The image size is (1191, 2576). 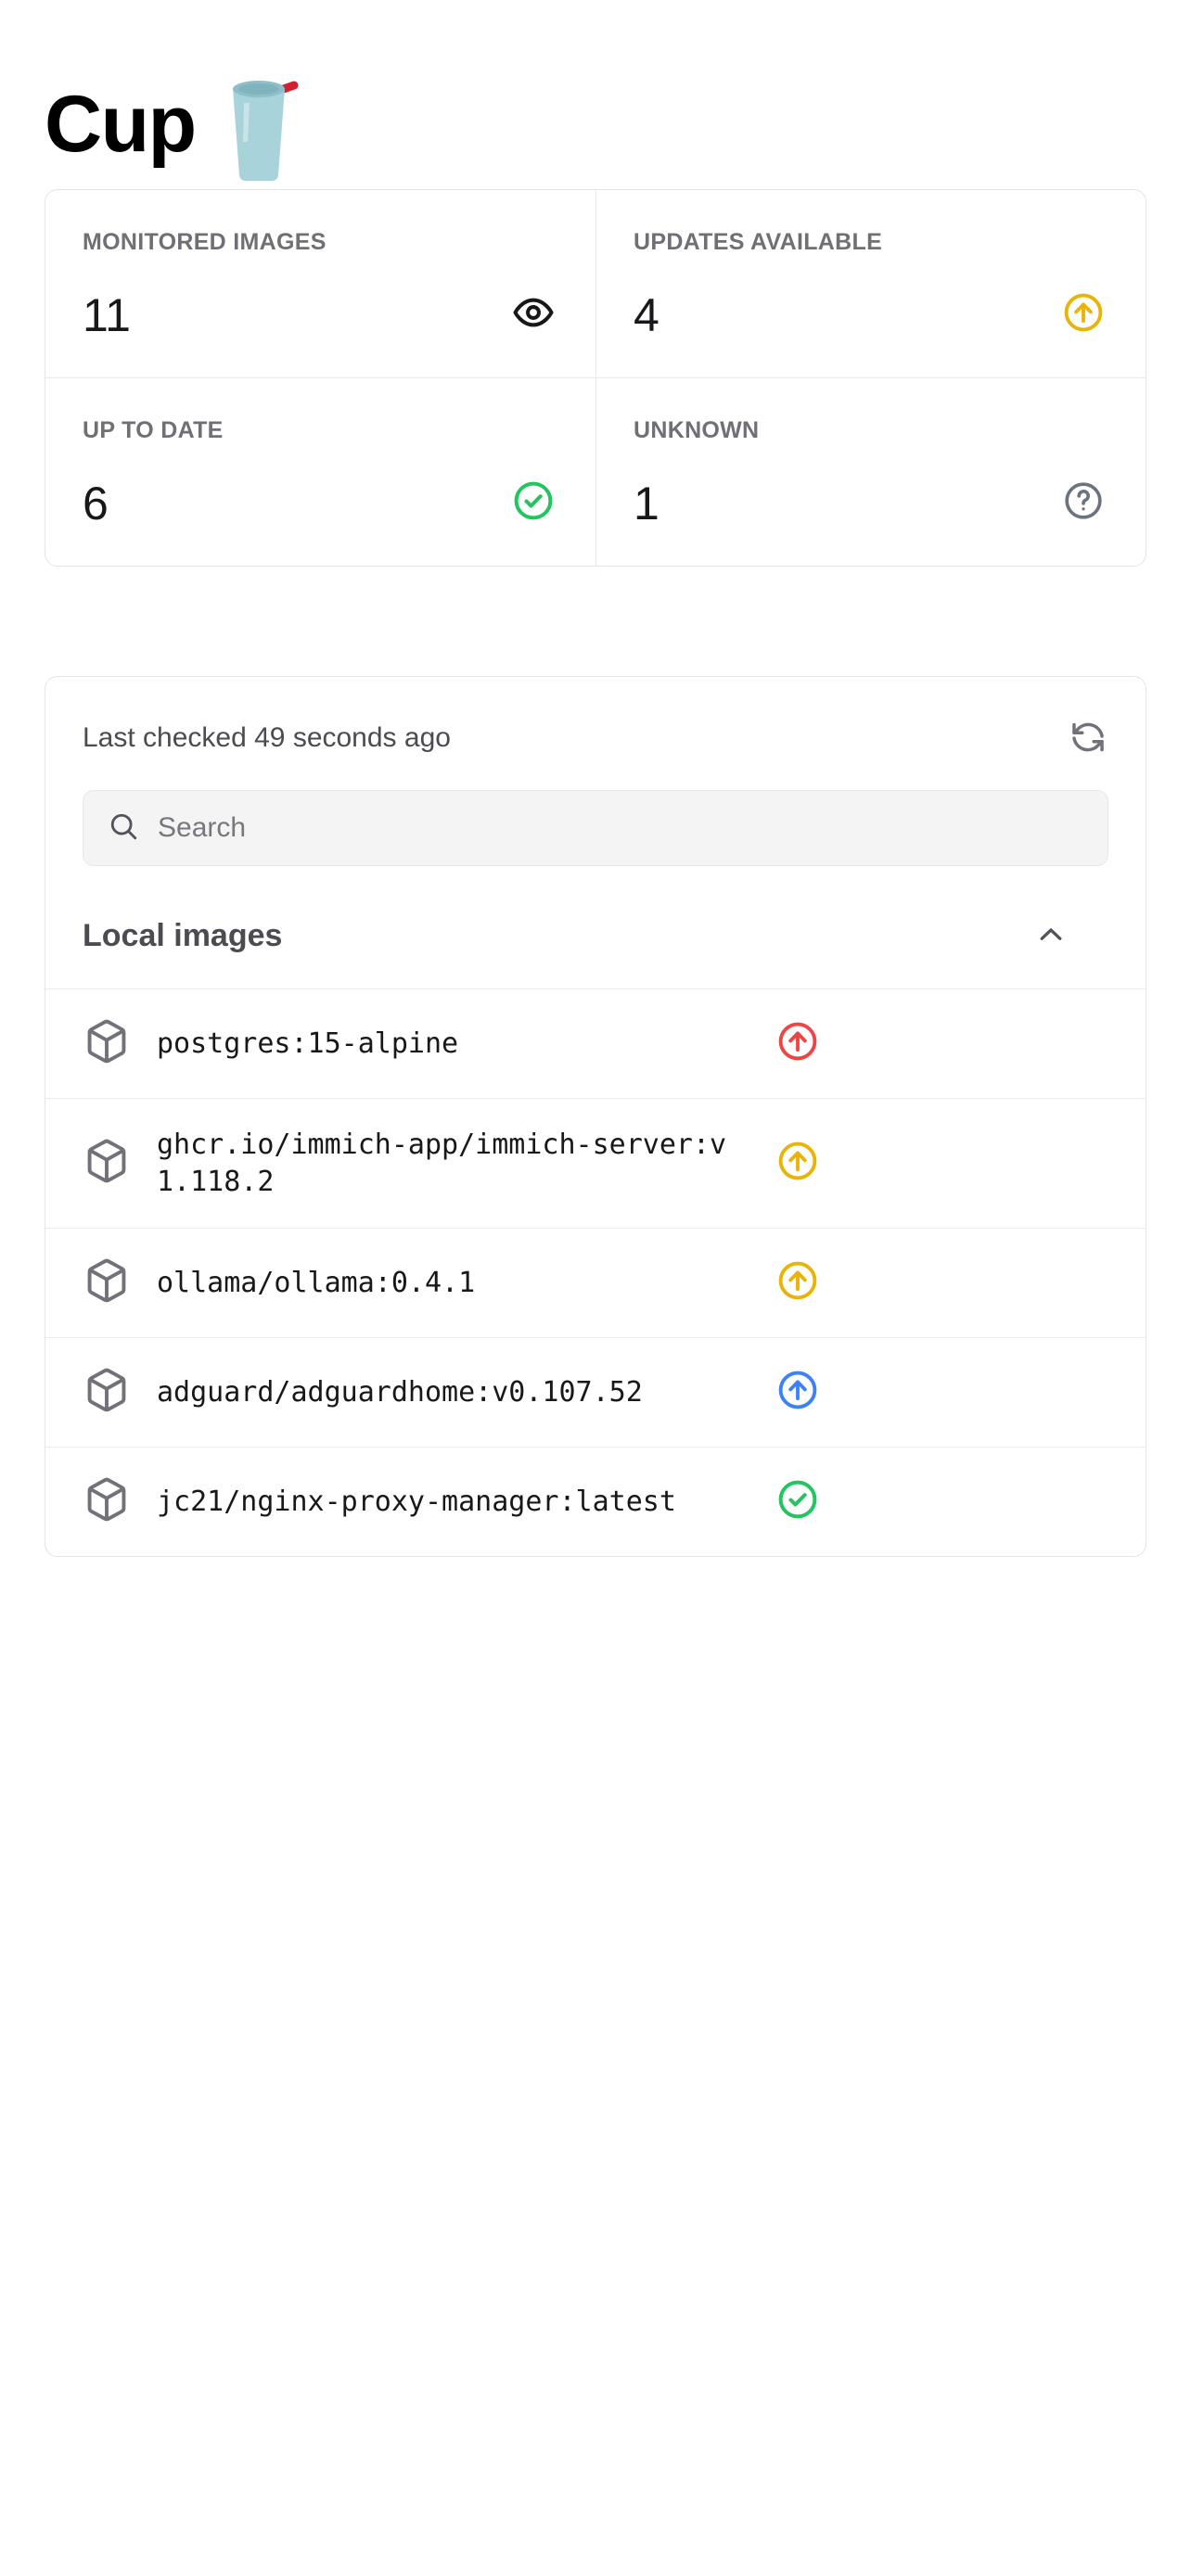 What do you see at coordinates (96, 503) in the screenshot?
I see `stat-value: 6` at bounding box center [96, 503].